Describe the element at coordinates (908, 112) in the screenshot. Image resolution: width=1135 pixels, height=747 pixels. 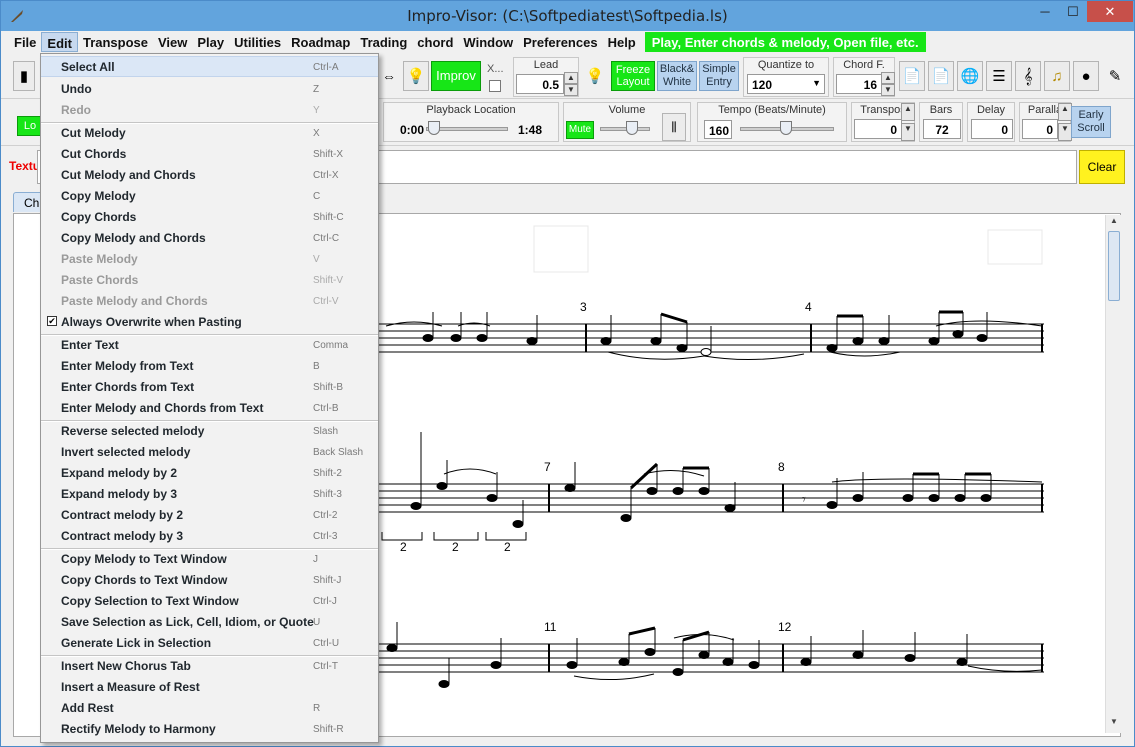
I see `transpose-up-arrow: ▲` at that location.